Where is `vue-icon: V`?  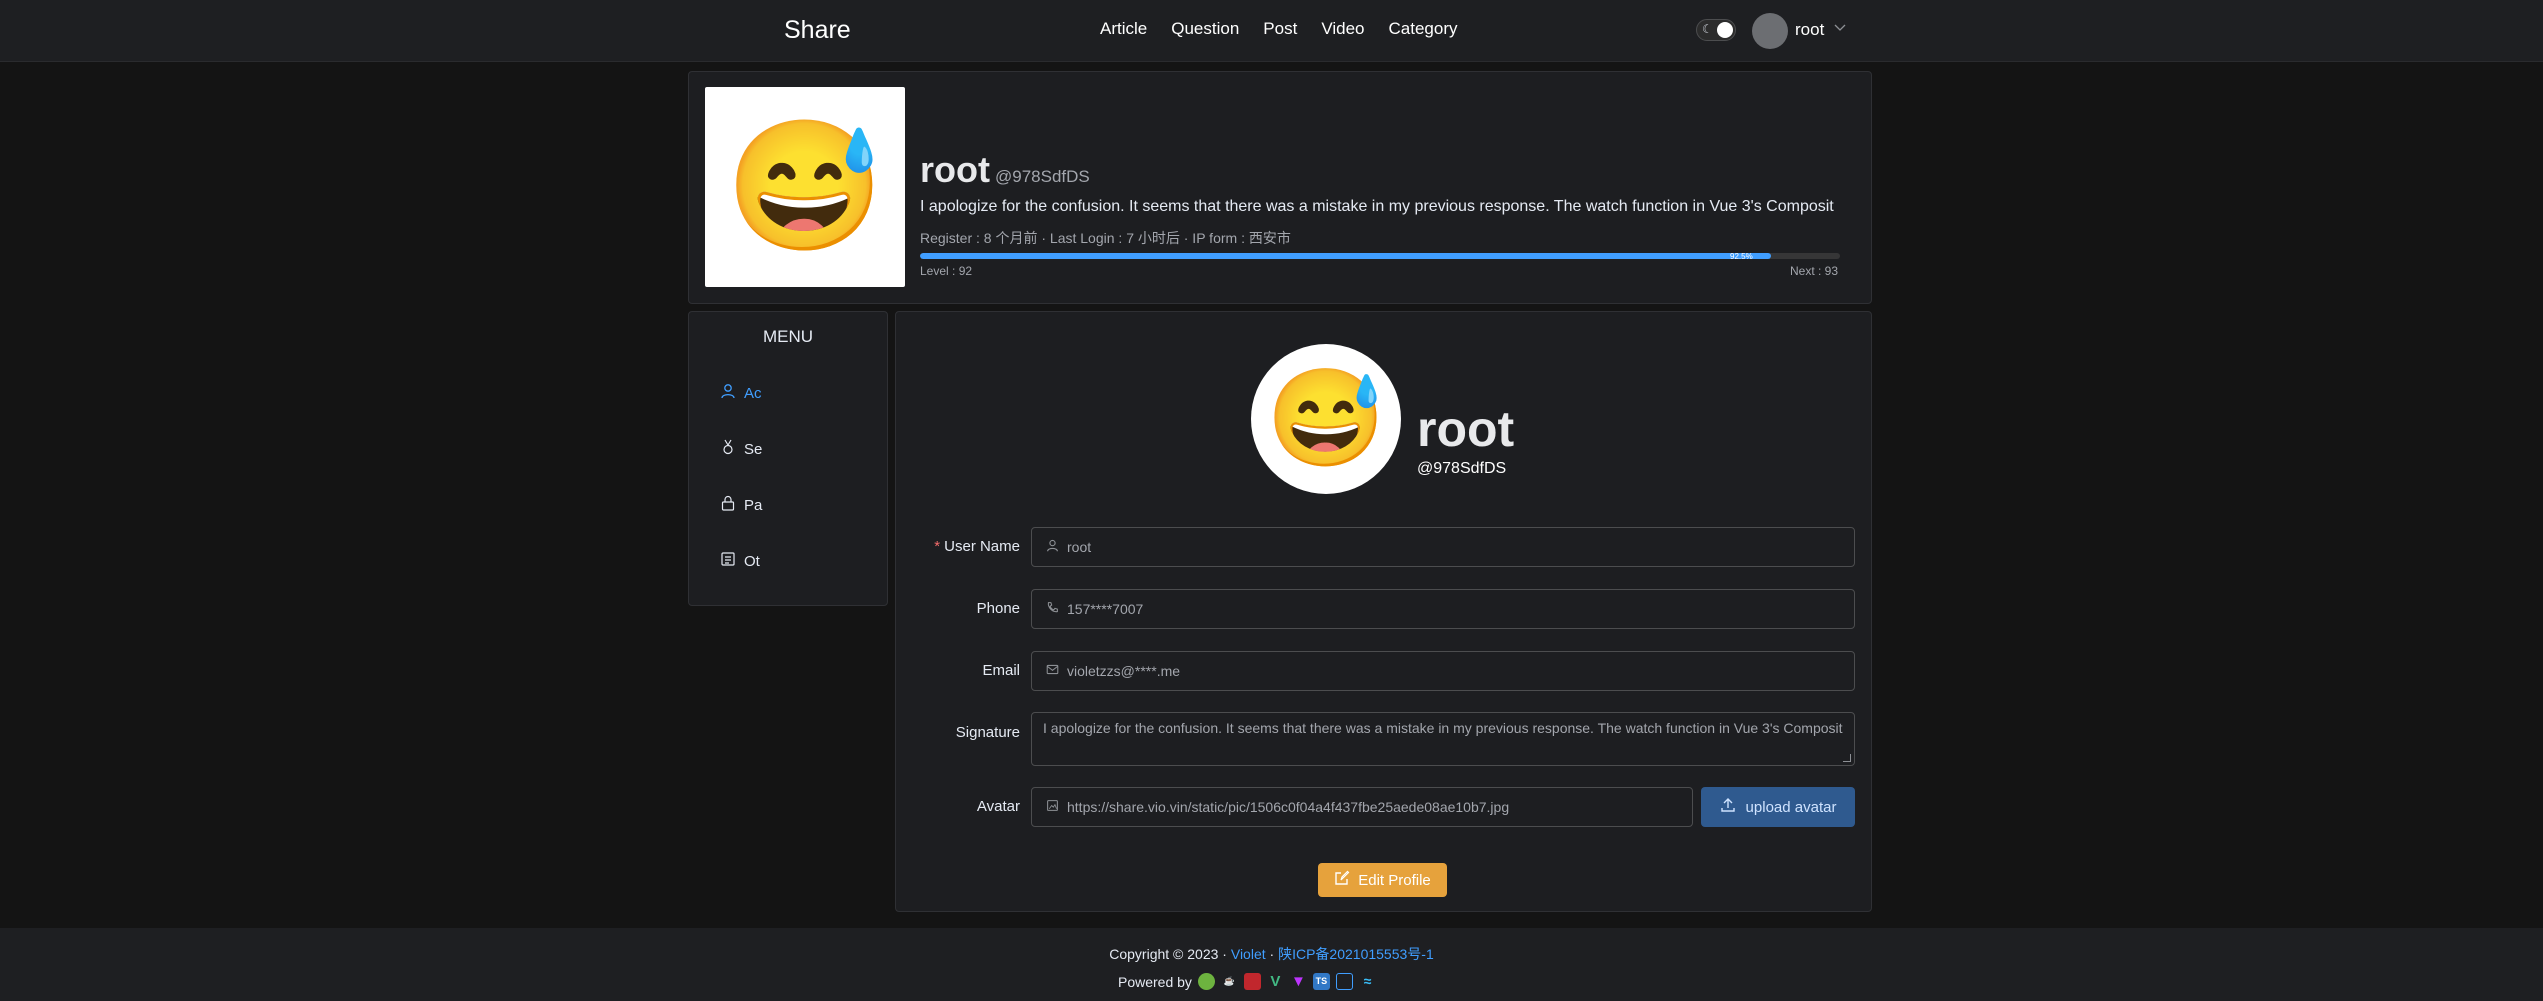 vue-icon: V is located at coordinates (1275, 981).